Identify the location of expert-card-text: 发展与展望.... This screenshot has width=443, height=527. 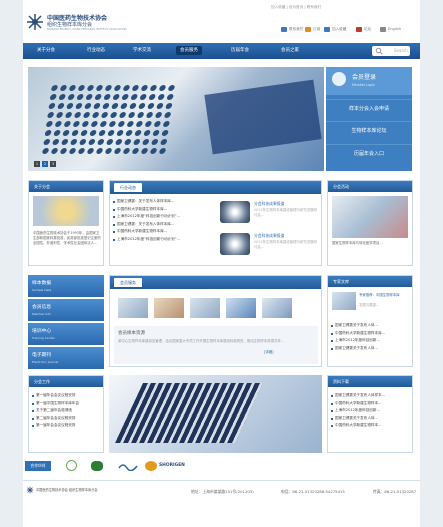
(369, 305).